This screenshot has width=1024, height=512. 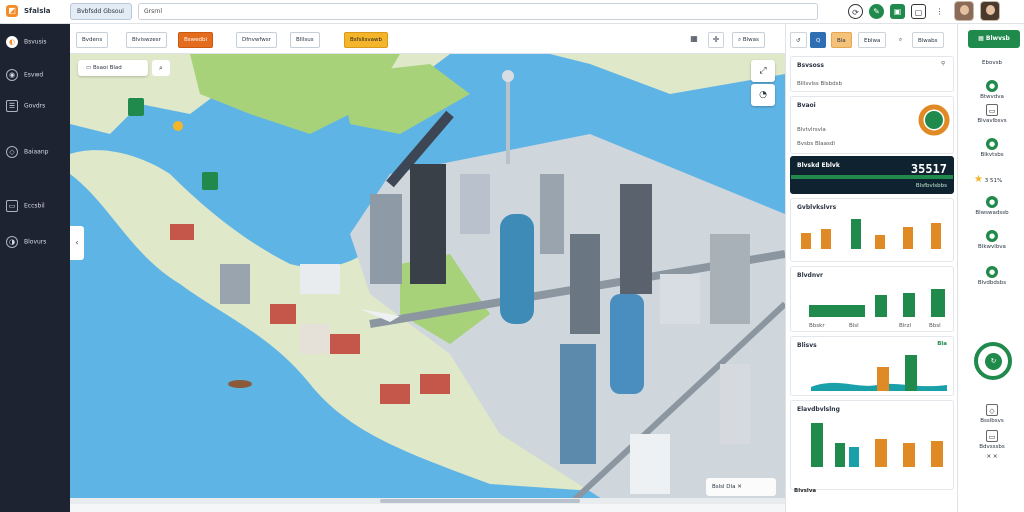 I want to click on seg-q: Q, so click(x=818, y=40).